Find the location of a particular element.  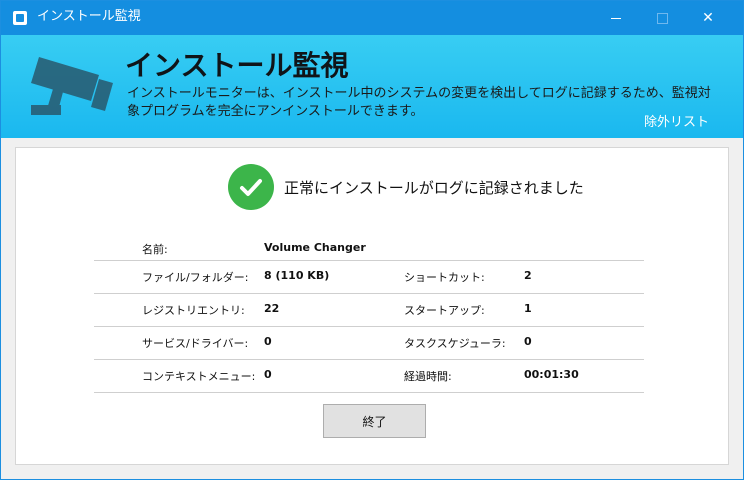

finish-button: 終了 is located at coordinates (374, 421).